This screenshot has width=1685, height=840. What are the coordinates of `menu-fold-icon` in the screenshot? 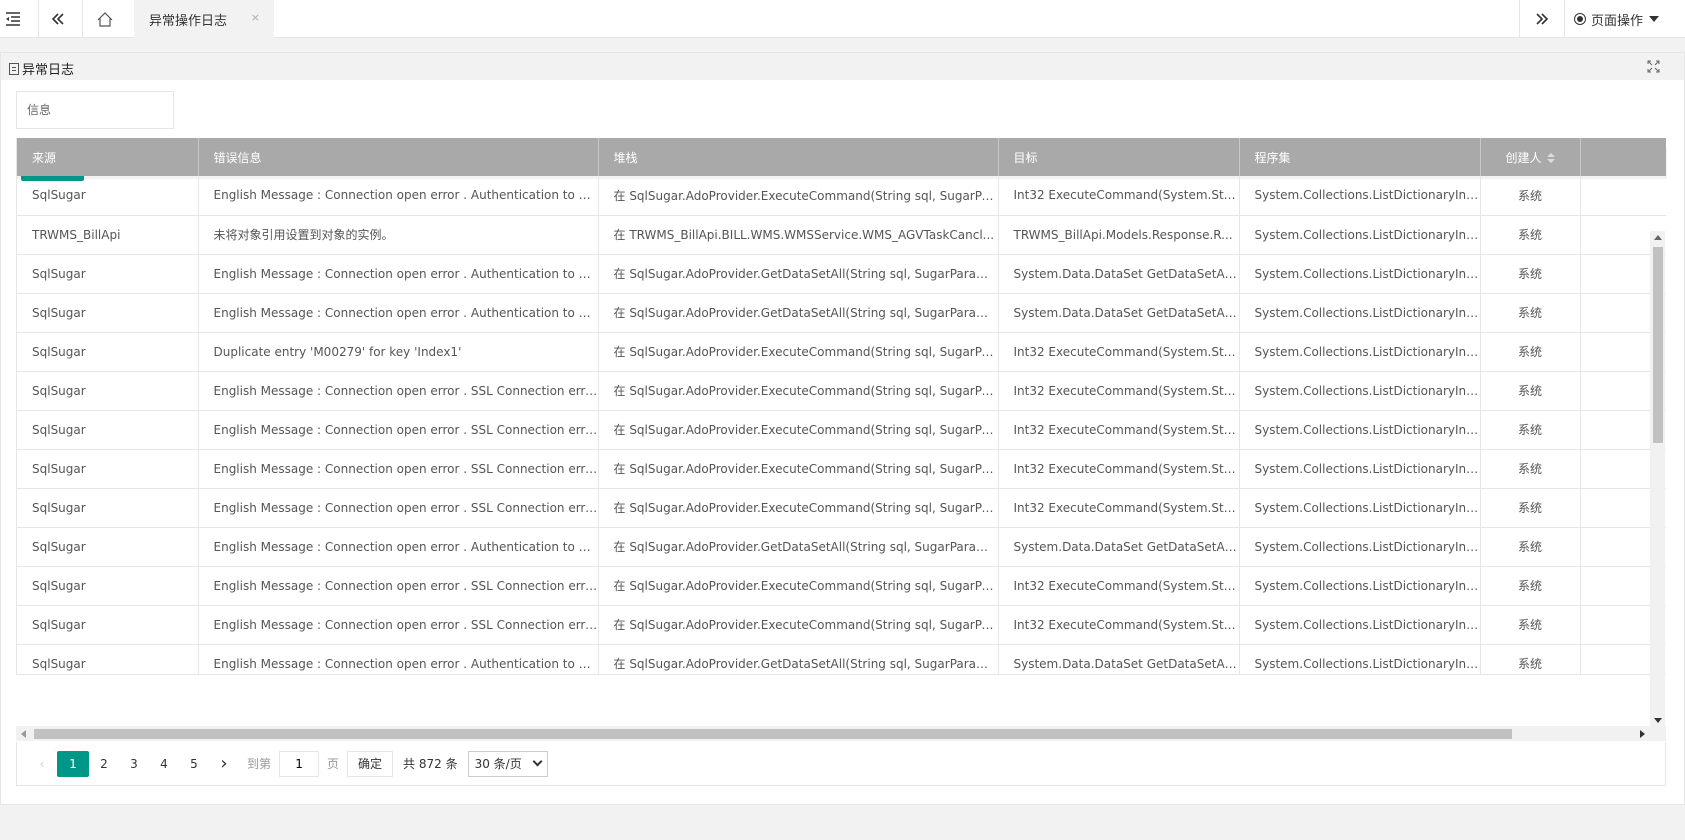 It's located at (13, 19).